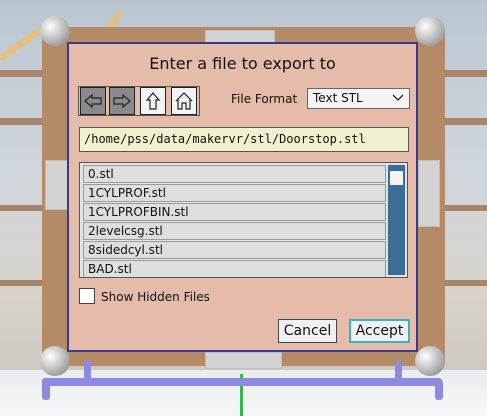  Describe the element at coordinates (234, 250) in the screenshot. I see `file-list-item: 8sidedcyl.stl` at that location.